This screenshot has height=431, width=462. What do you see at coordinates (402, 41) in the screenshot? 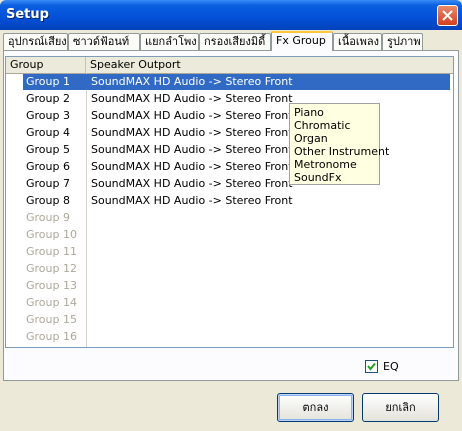
I see `tab-7: รูปภาพ` at bounding box center [402, 41].